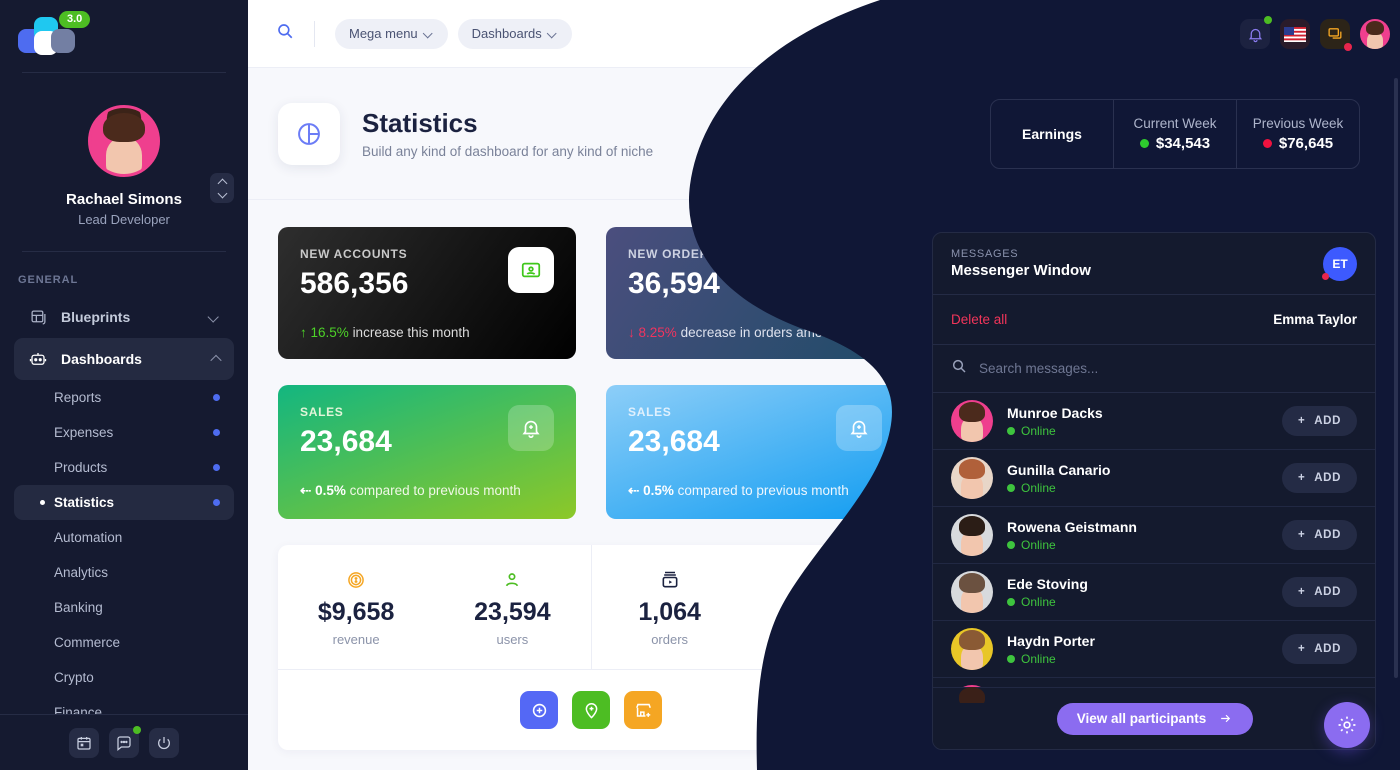 The height and width of the screenshot is (770, 1400). What do you see at coordinates (74, 677) in the screenshot?
I see `sidebar-item-label: Crypto` at bounding box center [74, 677].